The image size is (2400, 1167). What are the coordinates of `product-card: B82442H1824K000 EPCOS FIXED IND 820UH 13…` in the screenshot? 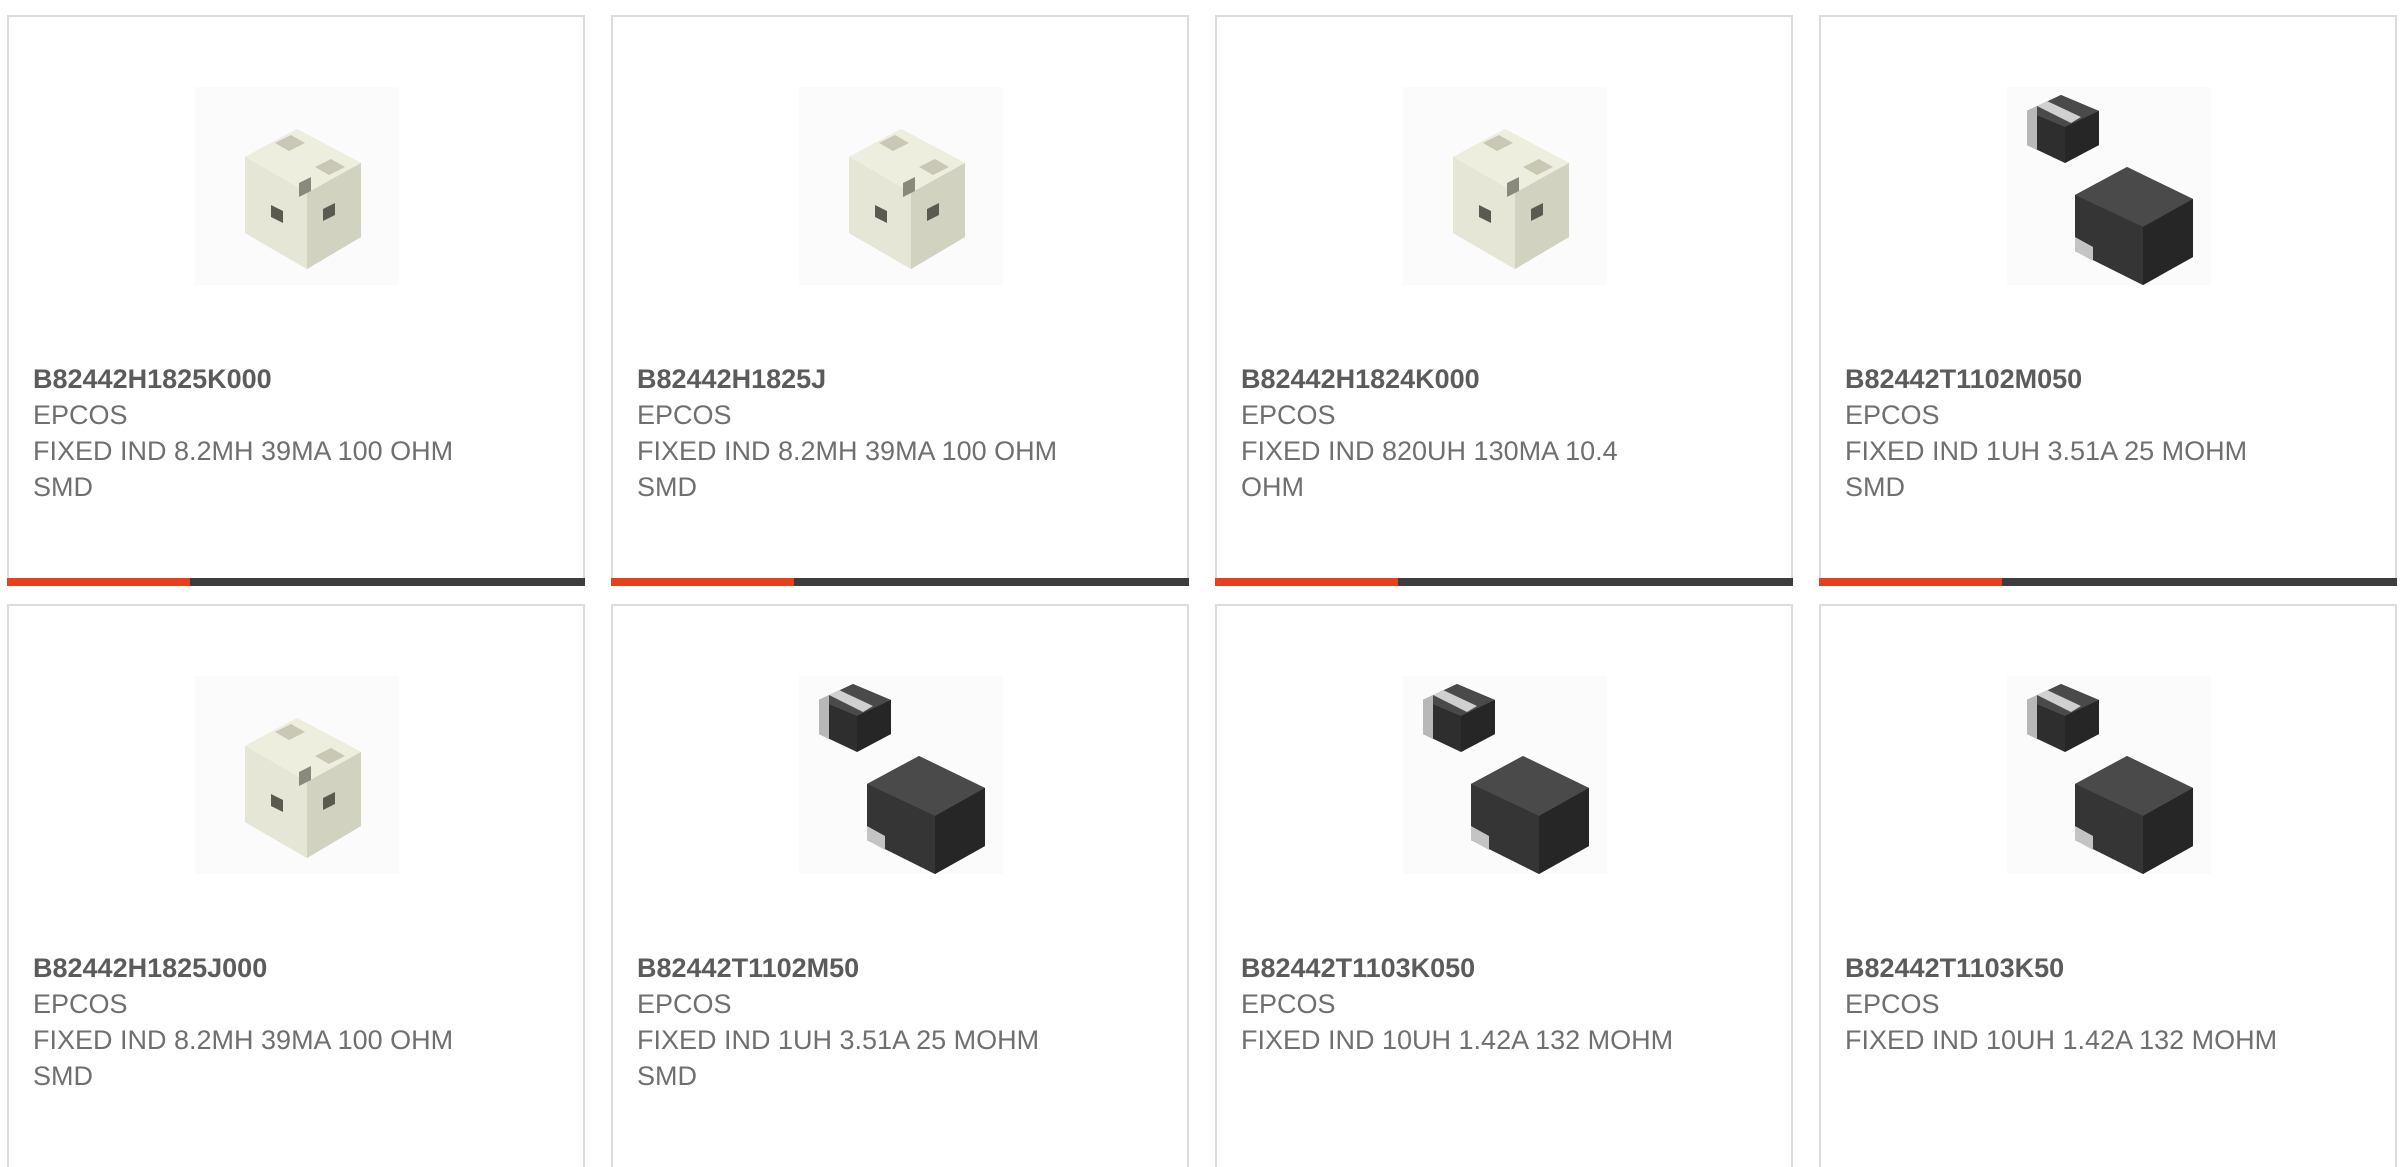 It's located at (1504, 300).